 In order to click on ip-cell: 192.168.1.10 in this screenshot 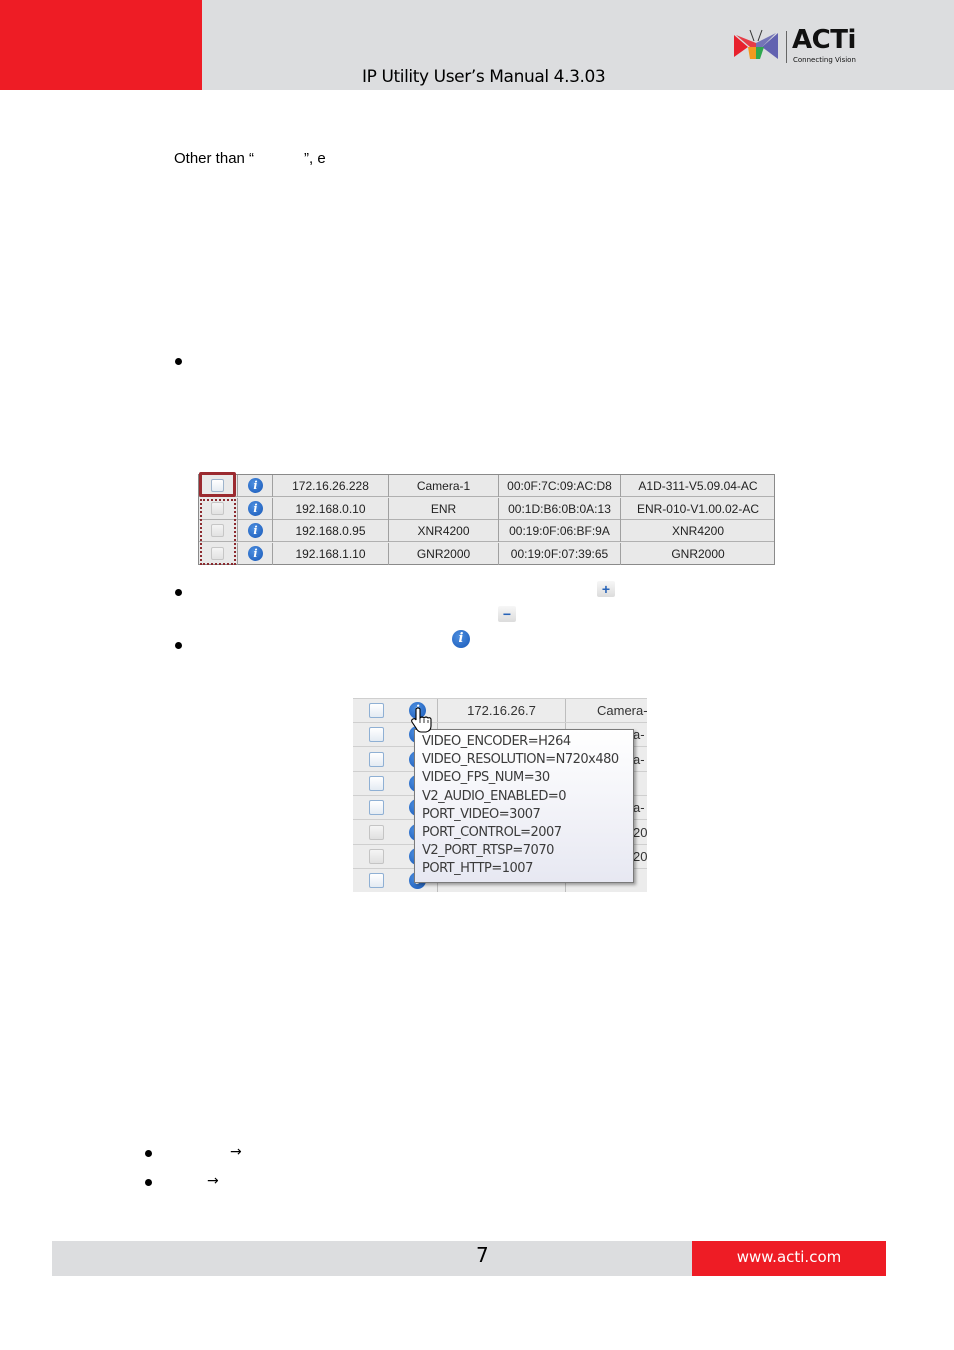, I will do `click(330, 553)`.